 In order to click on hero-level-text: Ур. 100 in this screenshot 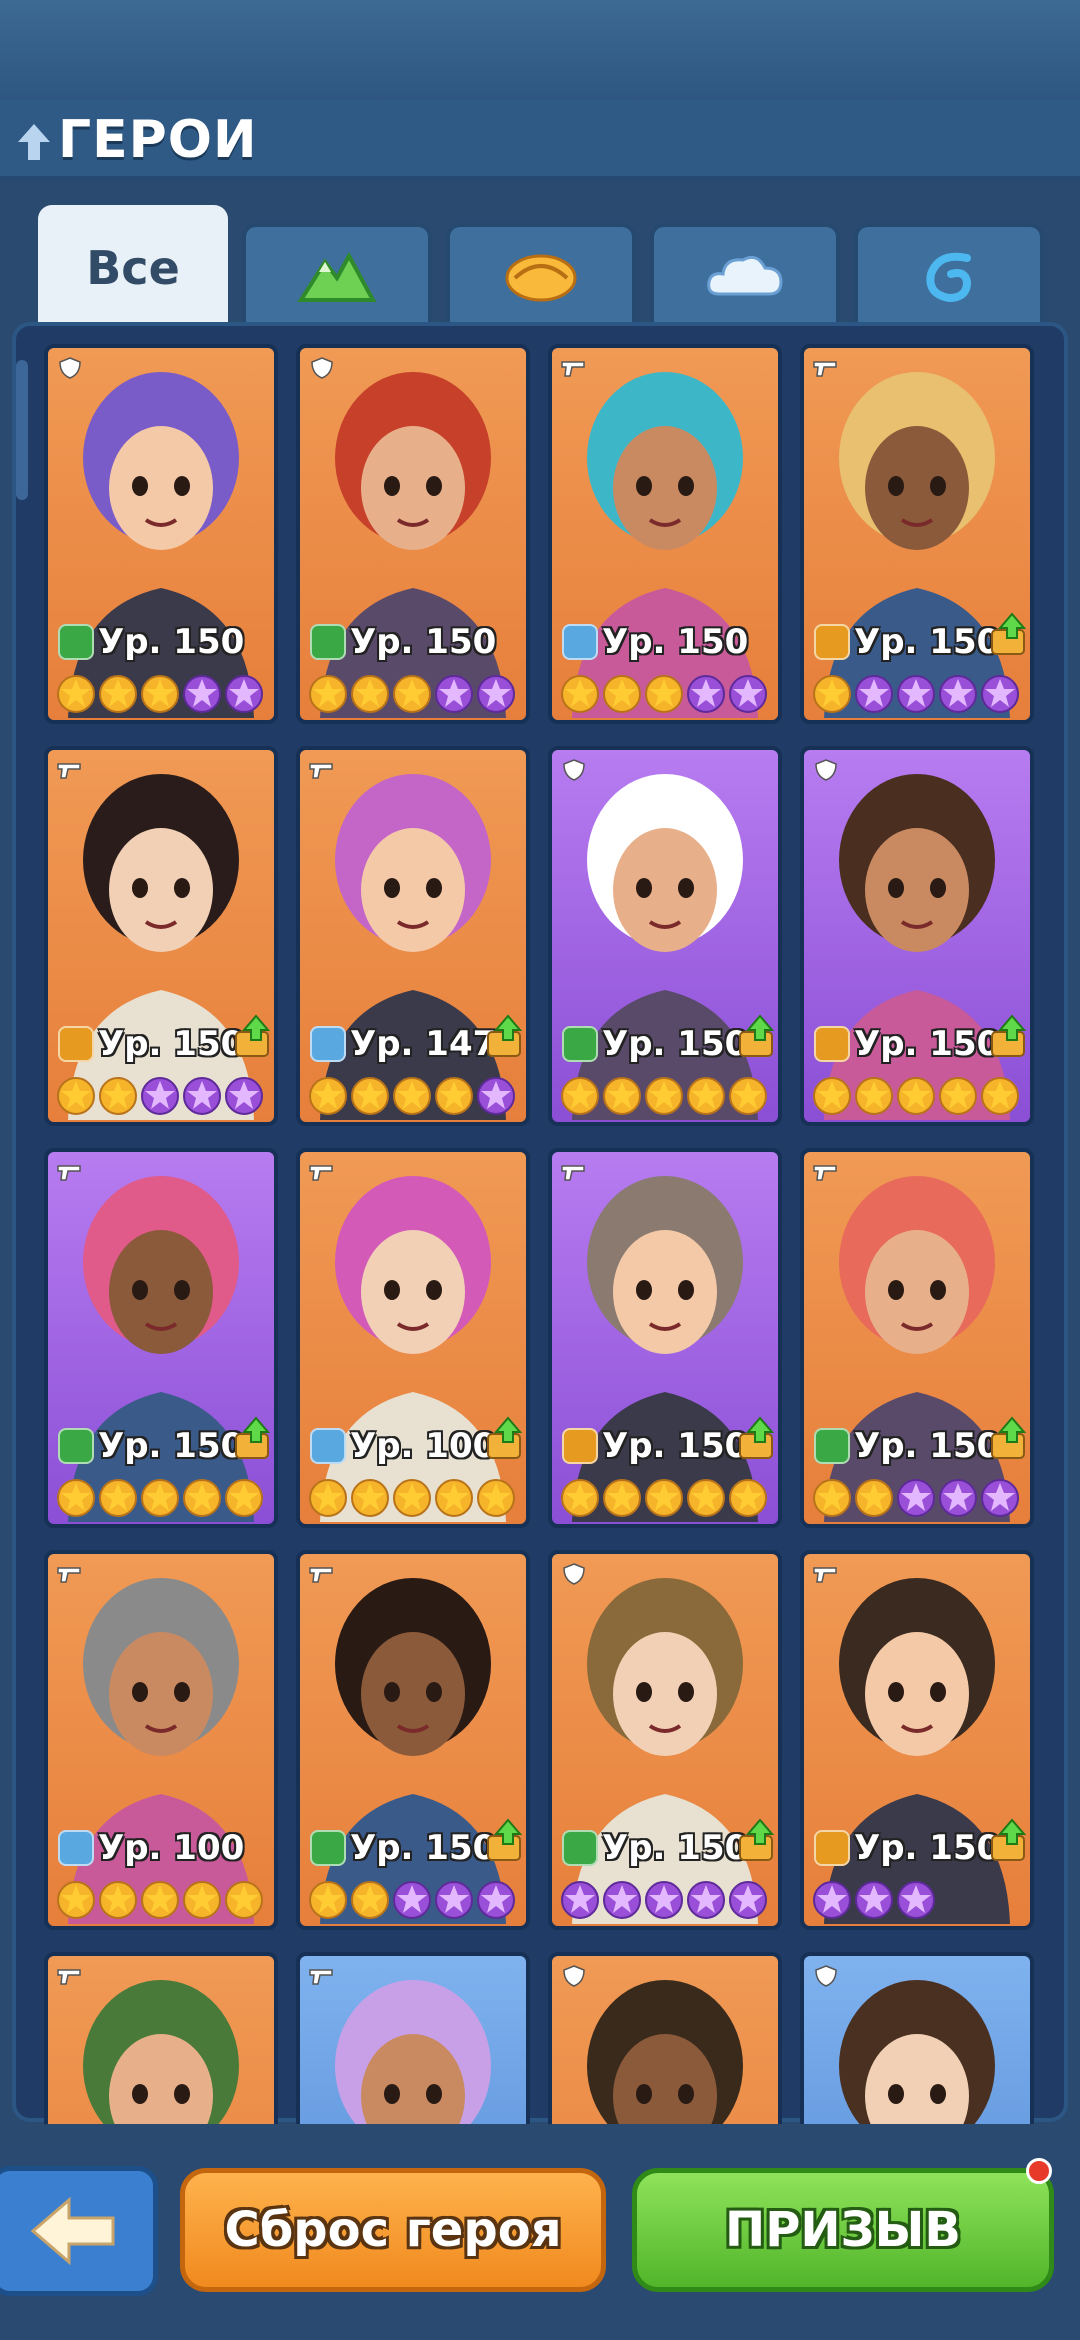, I will do `click(423, 1446)`.